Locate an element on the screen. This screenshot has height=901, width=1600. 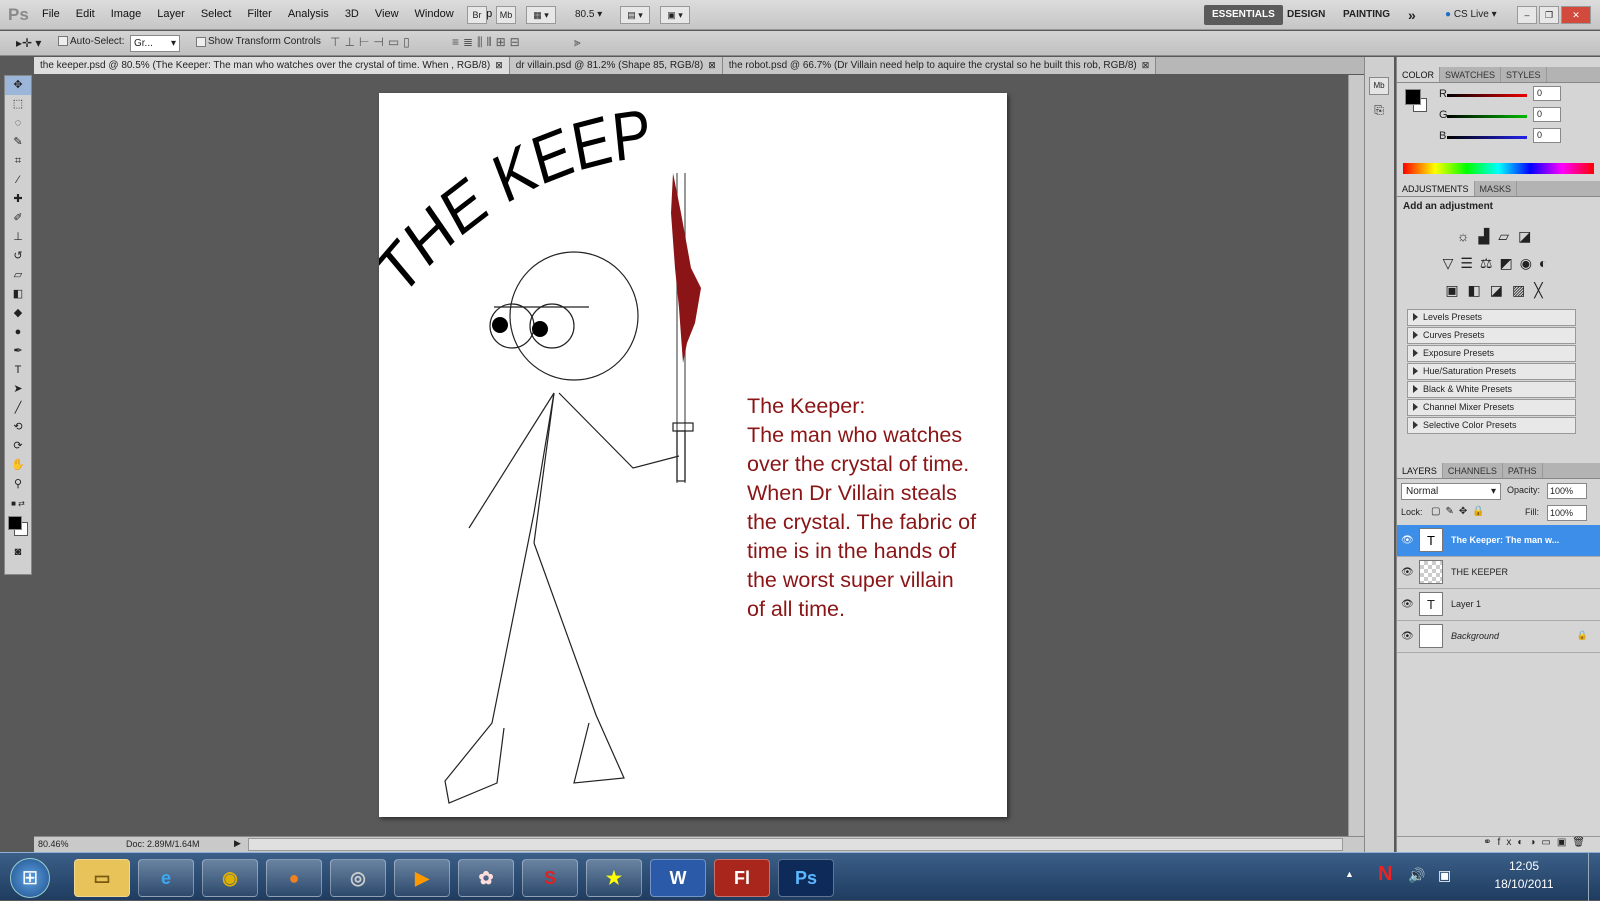
vertical-scrollbar is located at coordinates (1356, 455).